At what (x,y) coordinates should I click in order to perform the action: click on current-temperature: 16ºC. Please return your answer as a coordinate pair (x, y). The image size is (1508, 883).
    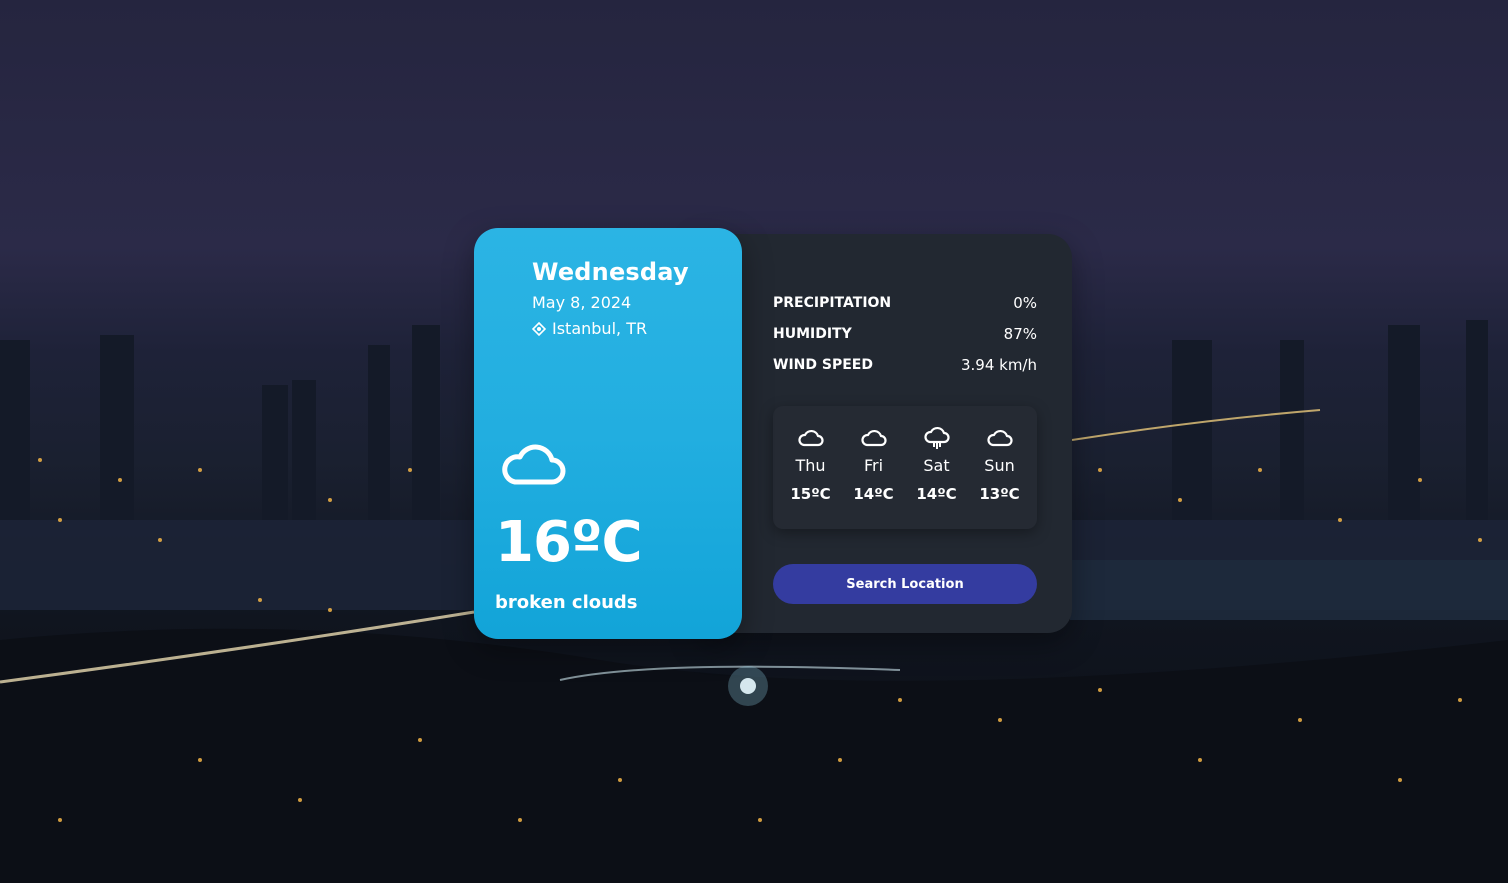
    Looking at the image, I should click on (569, 542).